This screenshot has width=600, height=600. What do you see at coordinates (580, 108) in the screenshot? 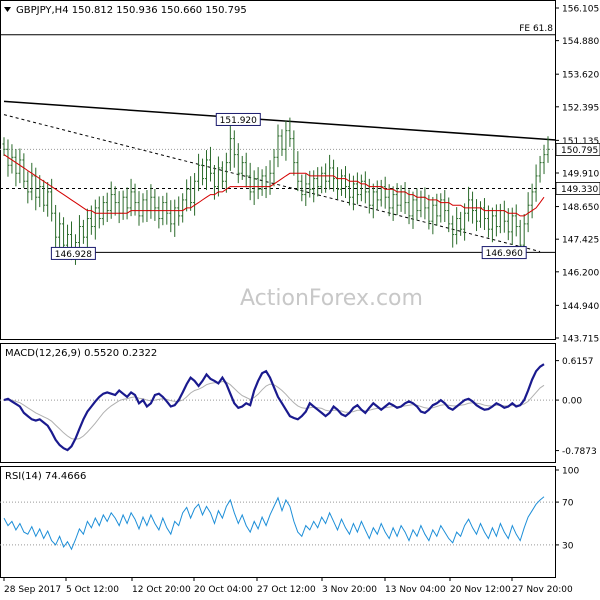
I see `price-y-tick-label: 152.395` at bounding box center [580, 108].